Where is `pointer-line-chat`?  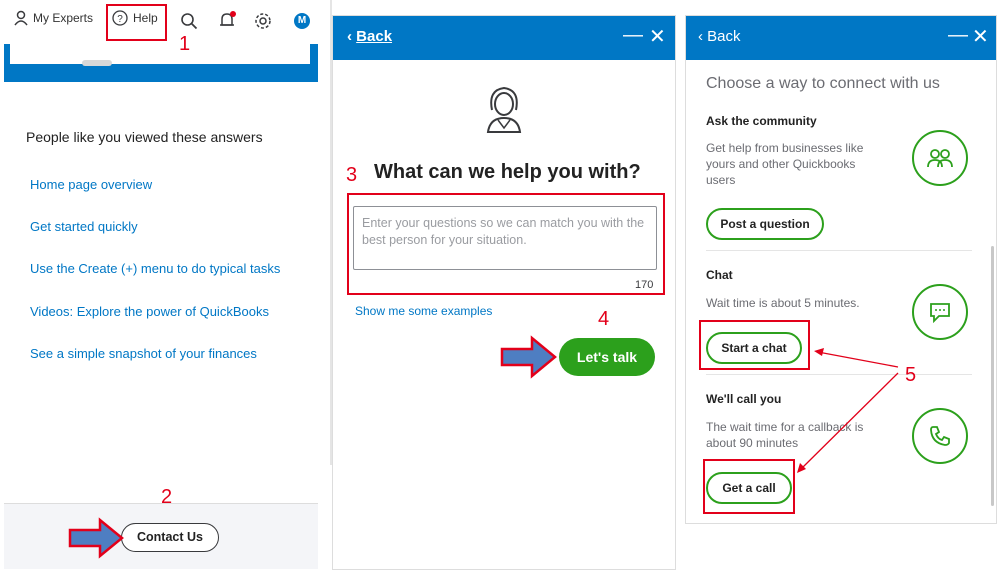
pointer-line-chat is located at coordinates (858, 359).